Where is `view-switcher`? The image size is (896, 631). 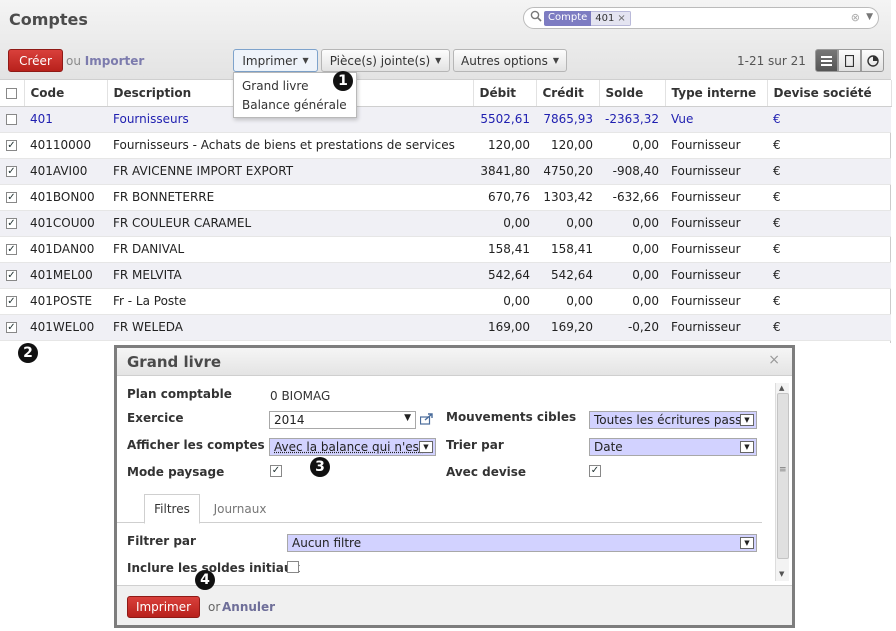
view-switcher is located at coordinates (849, 60).